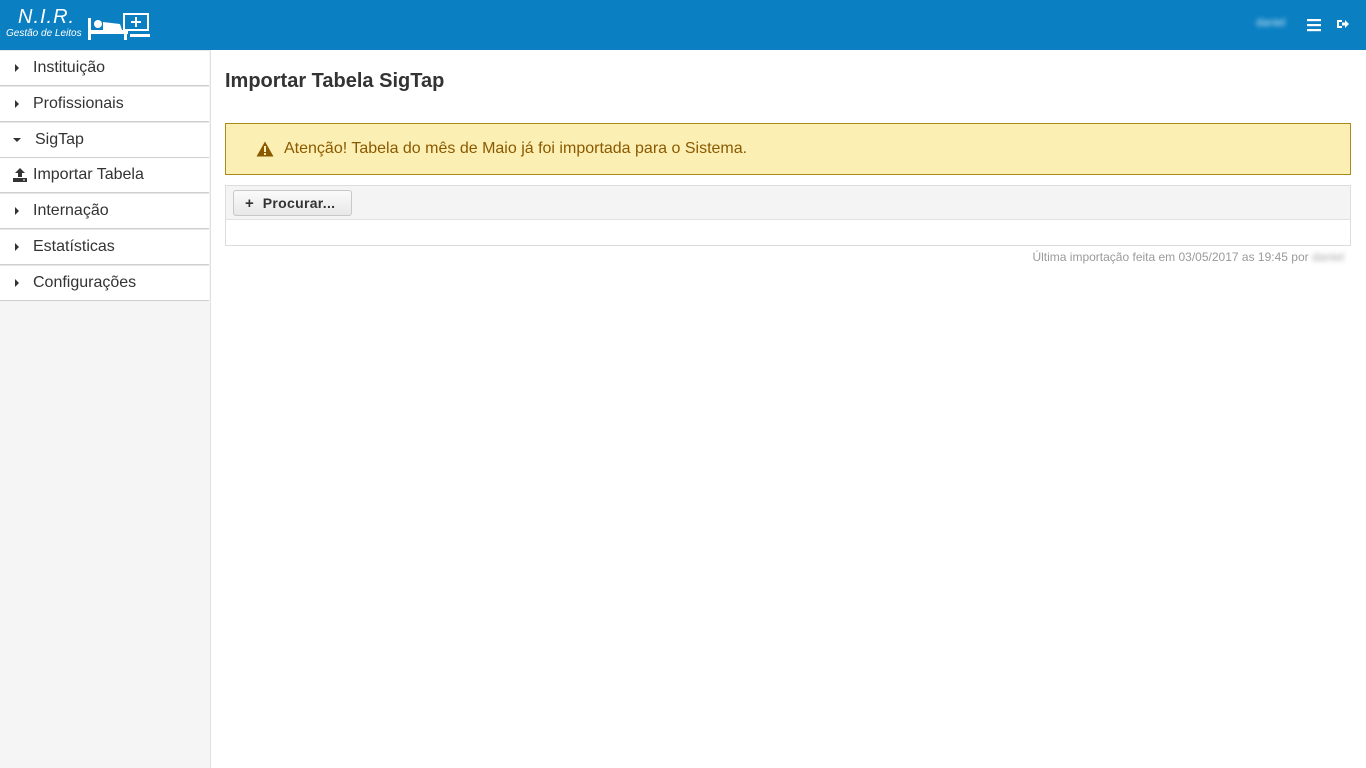 The width and height of the screenshot is (1366, 768). Describe the element at coordinates (249, 203) in the screenshot. I see `plus-icon: +` at that location.